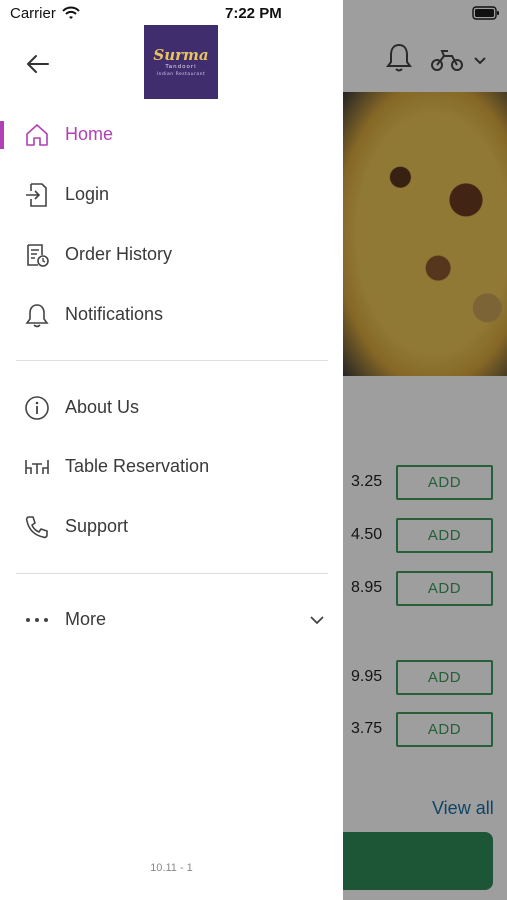 The image size is (507, 900). I want to click on menu-item-label: More, so click(86, 619).